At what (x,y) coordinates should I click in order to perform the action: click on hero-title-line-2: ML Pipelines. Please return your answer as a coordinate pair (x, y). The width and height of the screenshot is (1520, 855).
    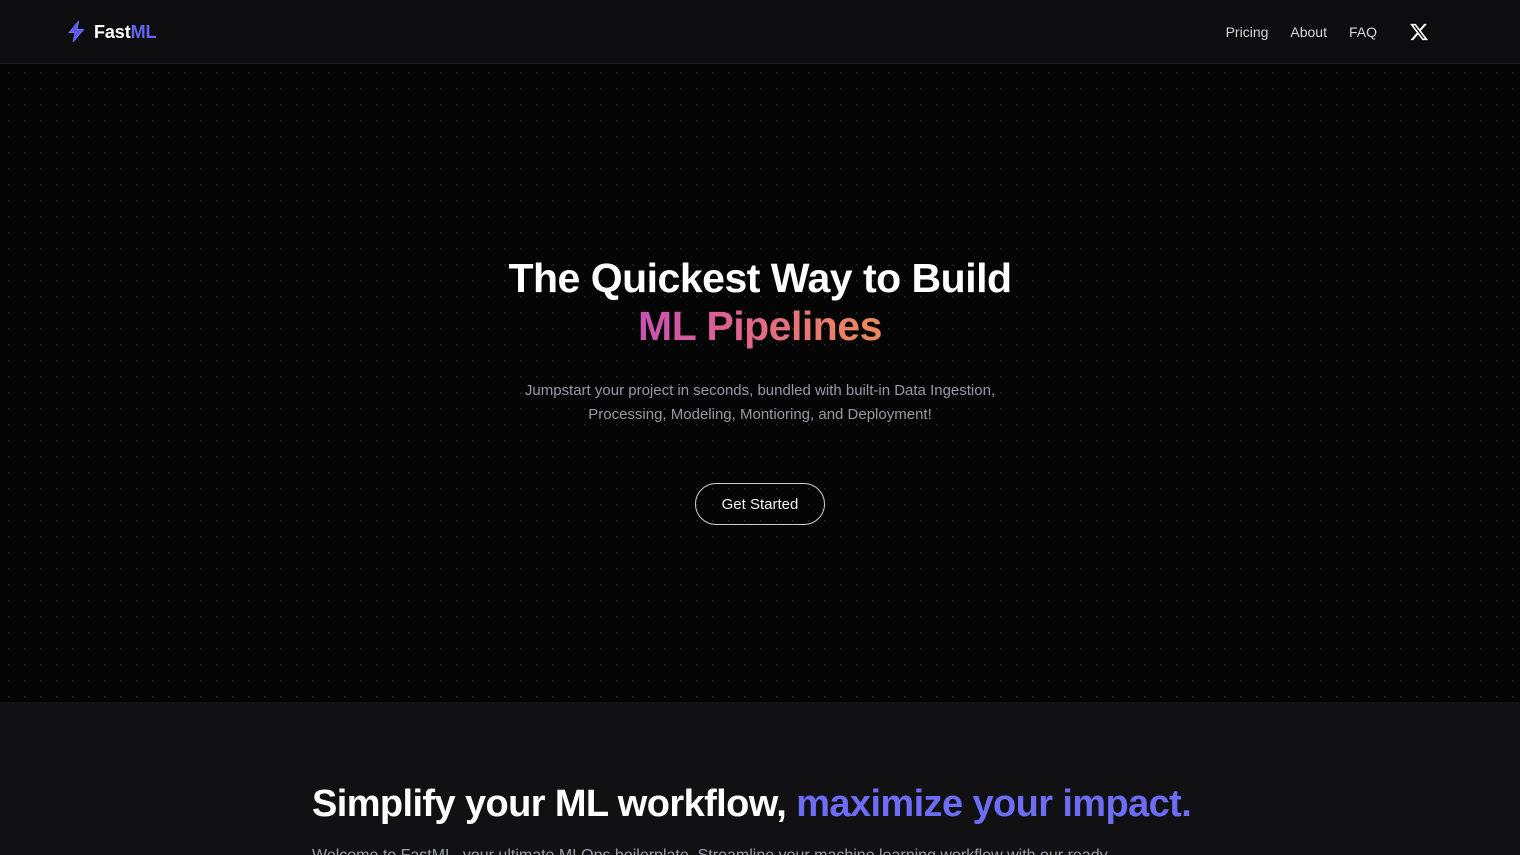
    Looking at the image, I should click on (759, 326).